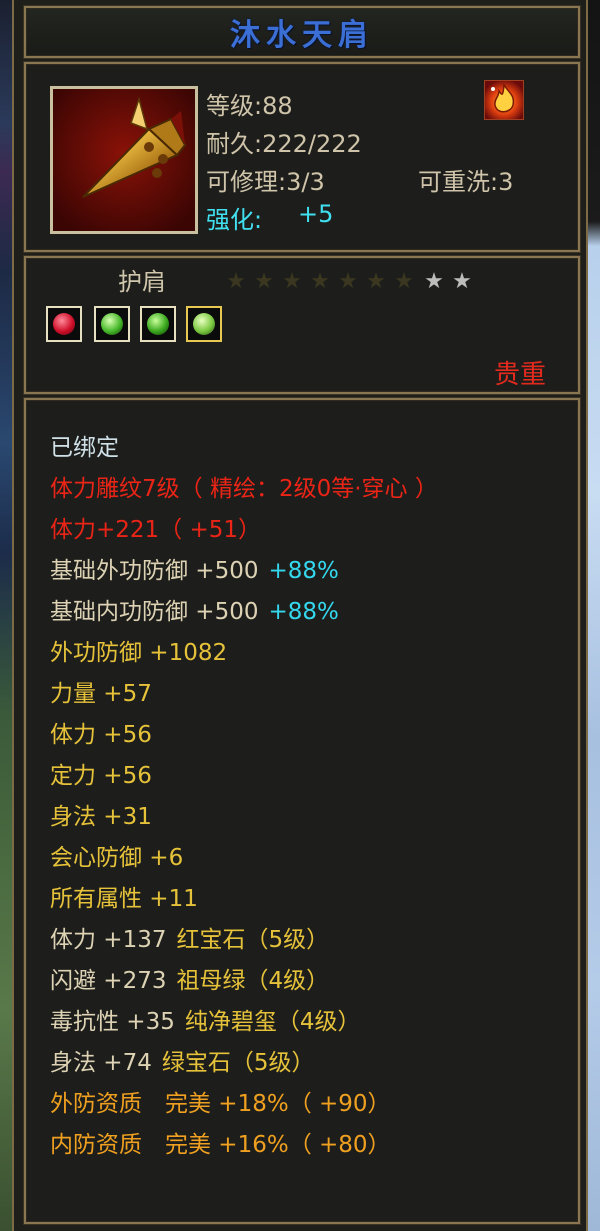 Image resolution: width=600 pixels, height=1231 pixels. I want to click on focus-line: 定力 +56, so click(101, 776).